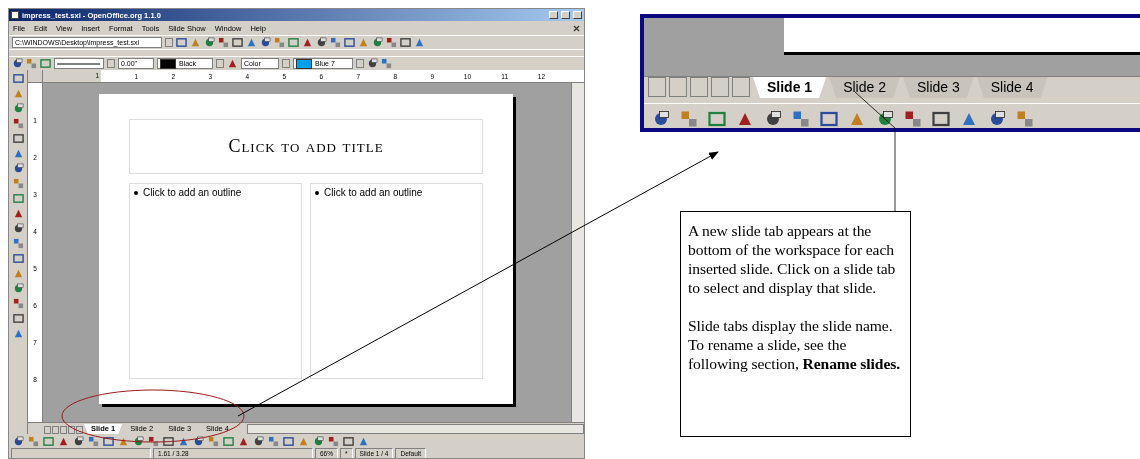  Describe the element at coordinates (577, 15) in the screenshot. I see `close-button` at that location.